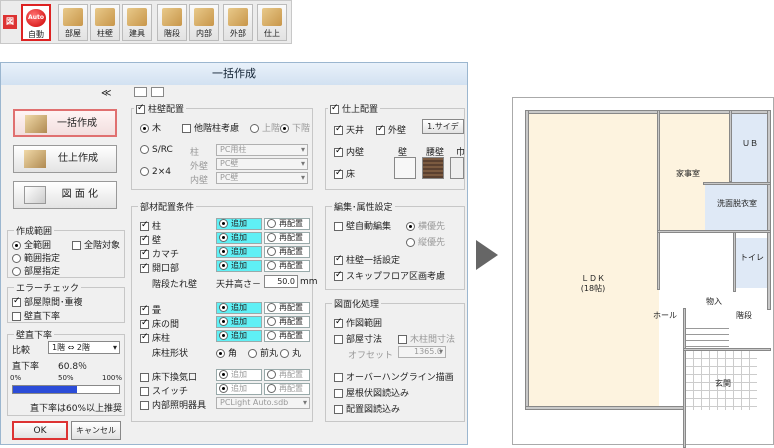 This screenshot has width=774, height=448. Describe the element at coordinates (226, 352) in the screenshot. I see `shape-square-radio: 角` at that location.